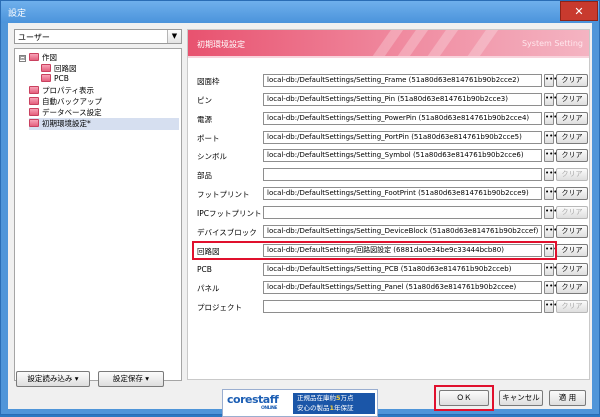 This screenshot has width=600, height=417. Describe the element at coordinates (552, 43) in the screenshot. I see `panel-subtitle: System Setting` at that location.